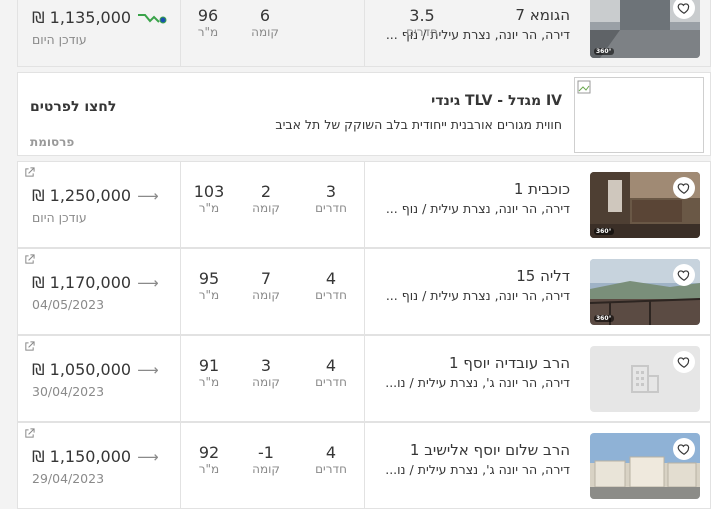 This screenshot has width=711, height=509. I want to click on floor-value: 2, so click(266, 191).